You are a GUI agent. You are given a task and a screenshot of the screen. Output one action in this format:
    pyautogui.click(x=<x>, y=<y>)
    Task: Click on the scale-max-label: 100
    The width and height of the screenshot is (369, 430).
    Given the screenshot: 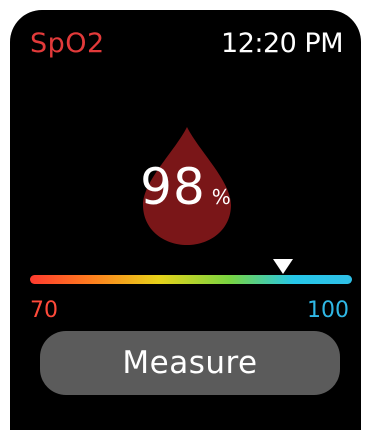 What is the action you would take?
    pyautogui.click(x=328, y=310)
    